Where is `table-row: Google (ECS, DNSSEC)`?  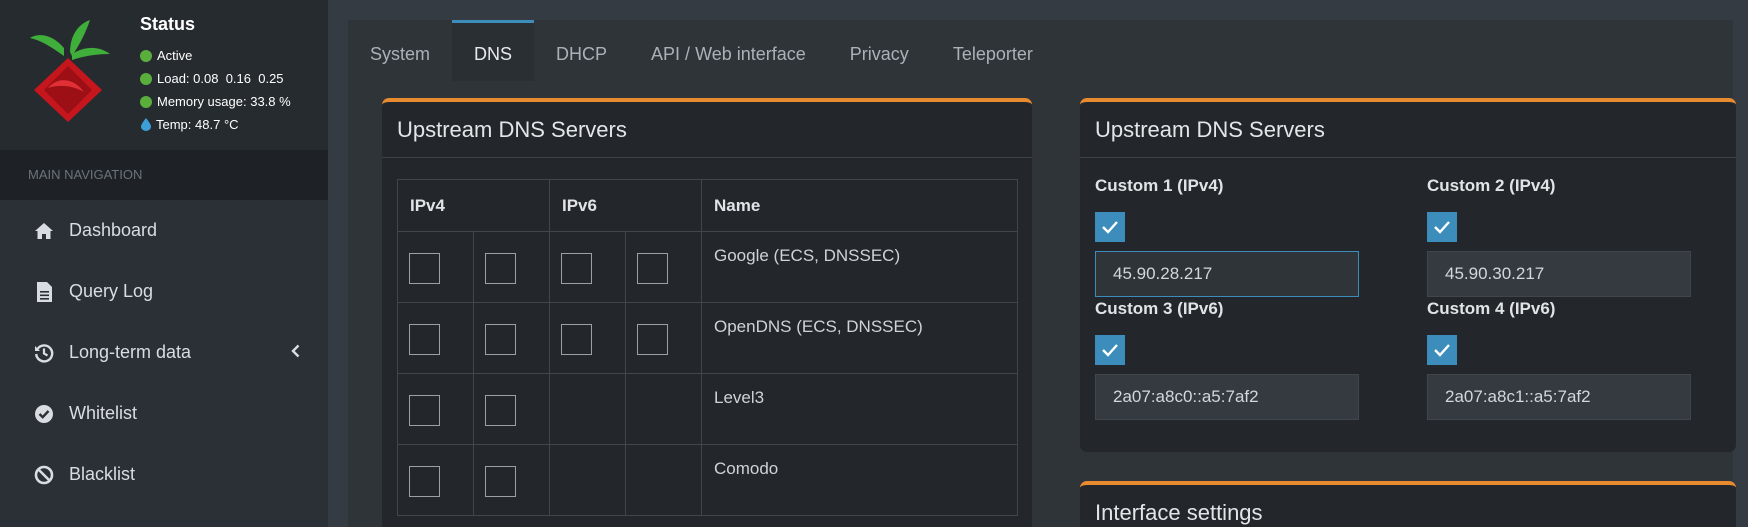
table-row: Google (ECS, DNSSEC) is located at coordinates (707, 267).